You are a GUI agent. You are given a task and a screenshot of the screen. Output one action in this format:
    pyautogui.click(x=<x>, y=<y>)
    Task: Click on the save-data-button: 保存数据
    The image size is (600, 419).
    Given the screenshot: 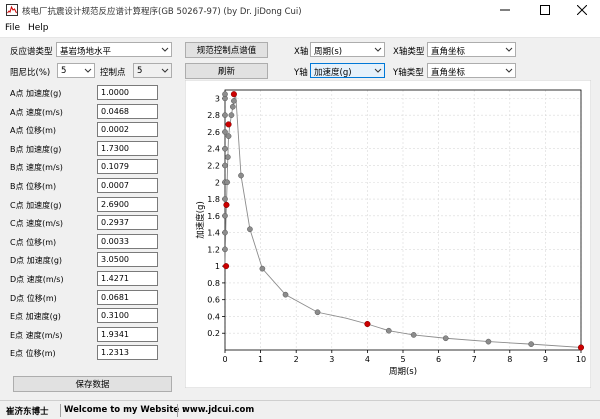 What is the action you would take?
    pyautogui.click(x=92, y=384)
    